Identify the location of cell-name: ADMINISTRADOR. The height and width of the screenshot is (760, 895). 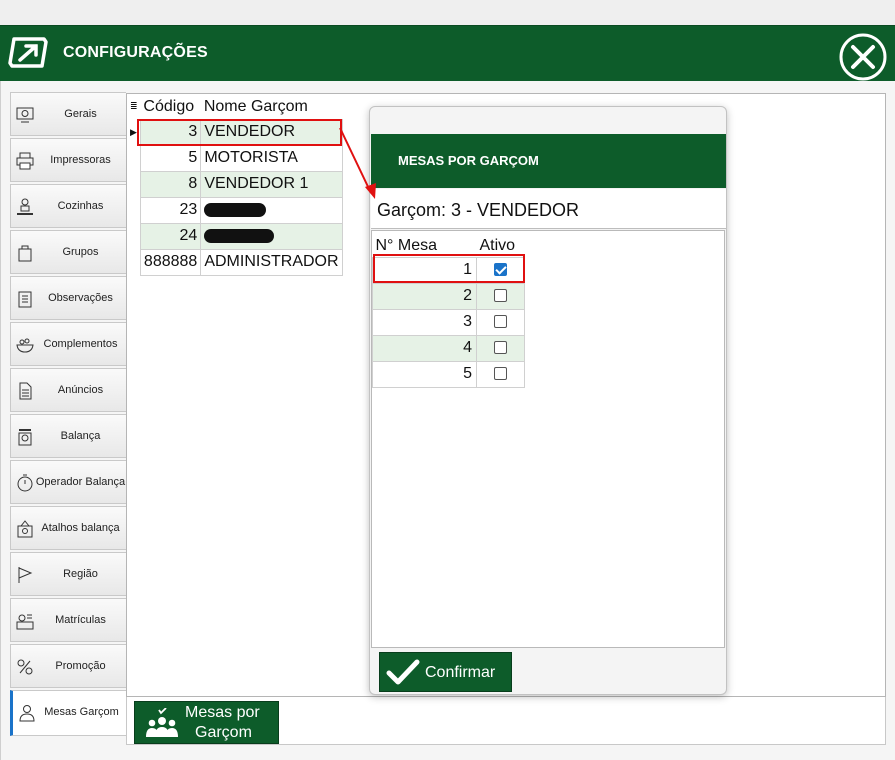
(271, 262).